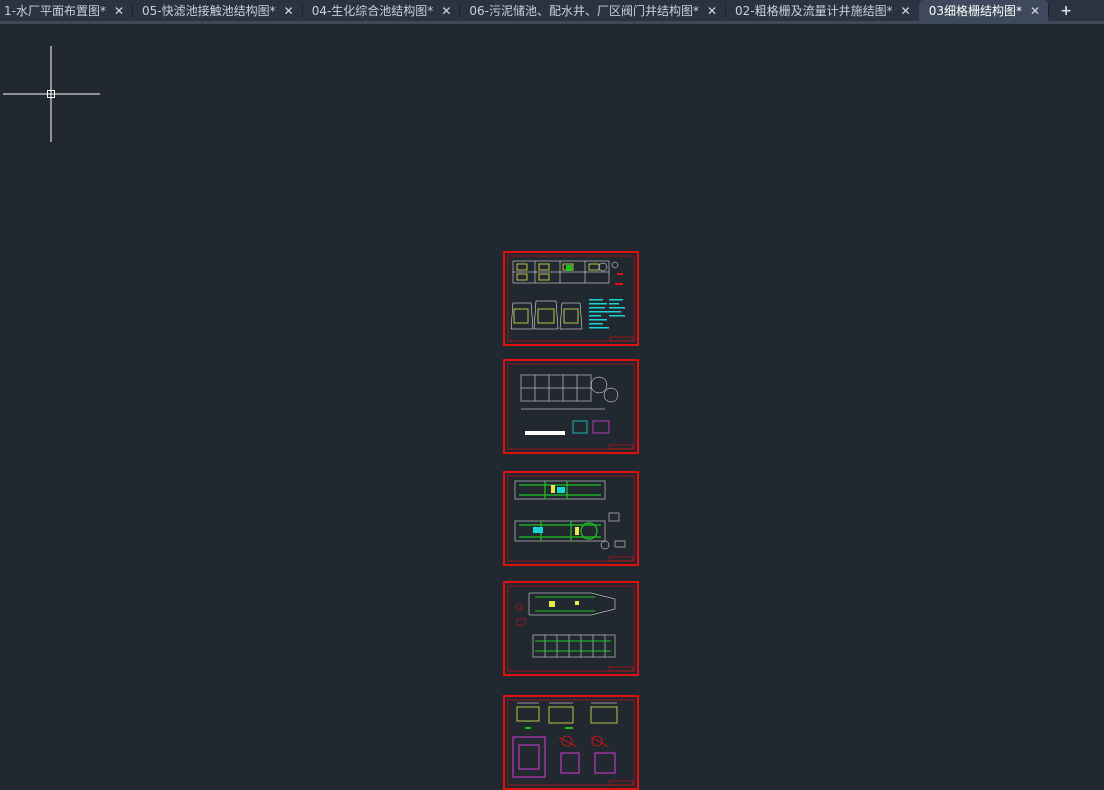 The image size is (1104, 790). I want to click on tab-coarse-screen: 02-粗格栅及流量计井施结图* ✕, so click(822, 10).